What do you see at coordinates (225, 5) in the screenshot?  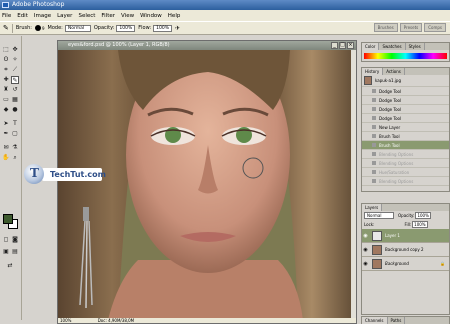 I see `app-title-bar: Adobe Photoshop` at bounding box center [225, 5].